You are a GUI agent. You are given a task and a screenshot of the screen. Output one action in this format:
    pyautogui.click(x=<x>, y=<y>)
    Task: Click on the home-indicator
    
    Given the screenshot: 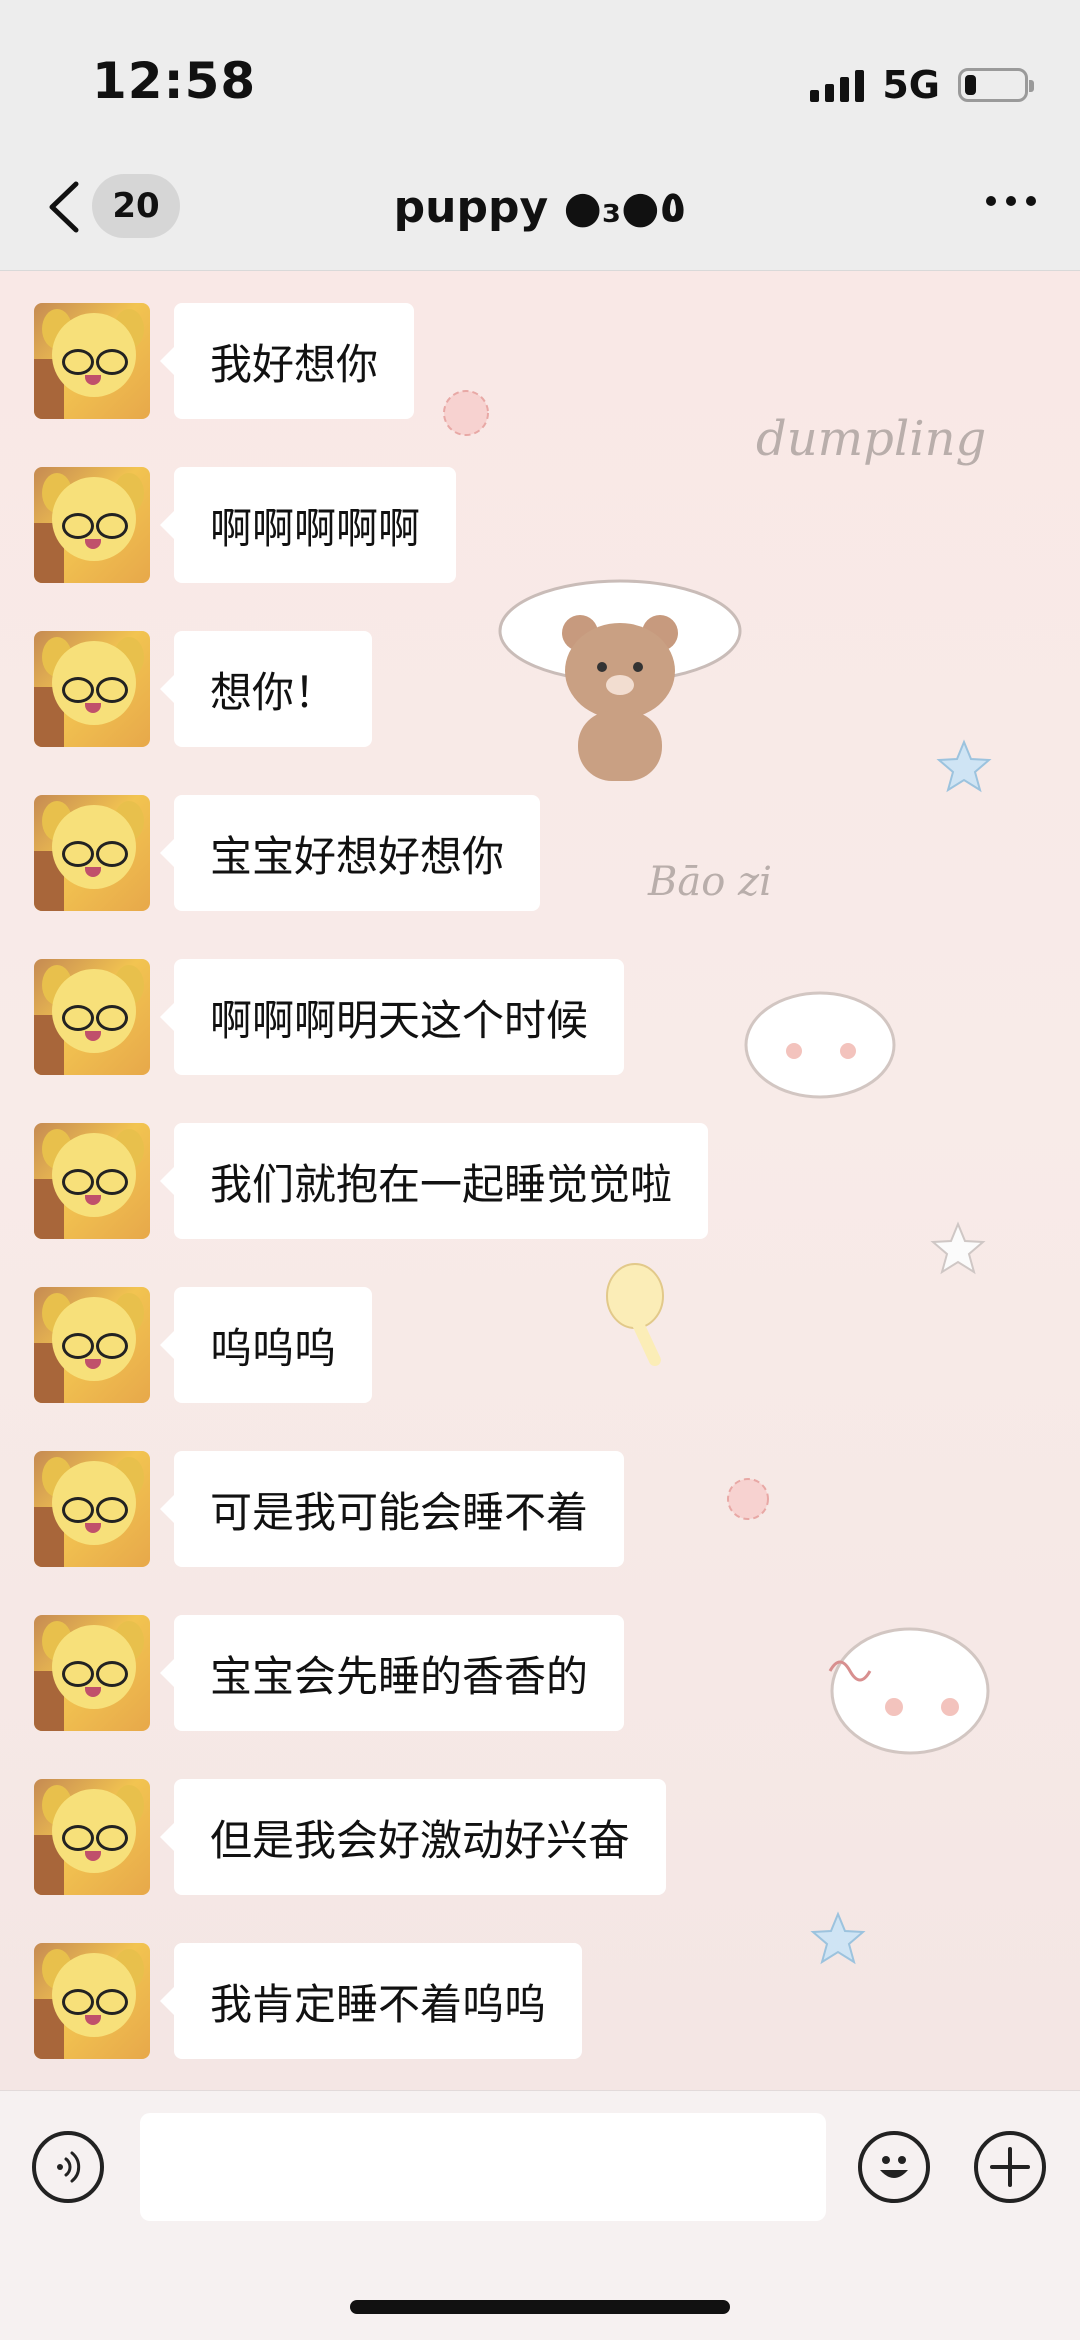 What is the action you would take?
    pyautogui.click(x=540, y=2307)
    